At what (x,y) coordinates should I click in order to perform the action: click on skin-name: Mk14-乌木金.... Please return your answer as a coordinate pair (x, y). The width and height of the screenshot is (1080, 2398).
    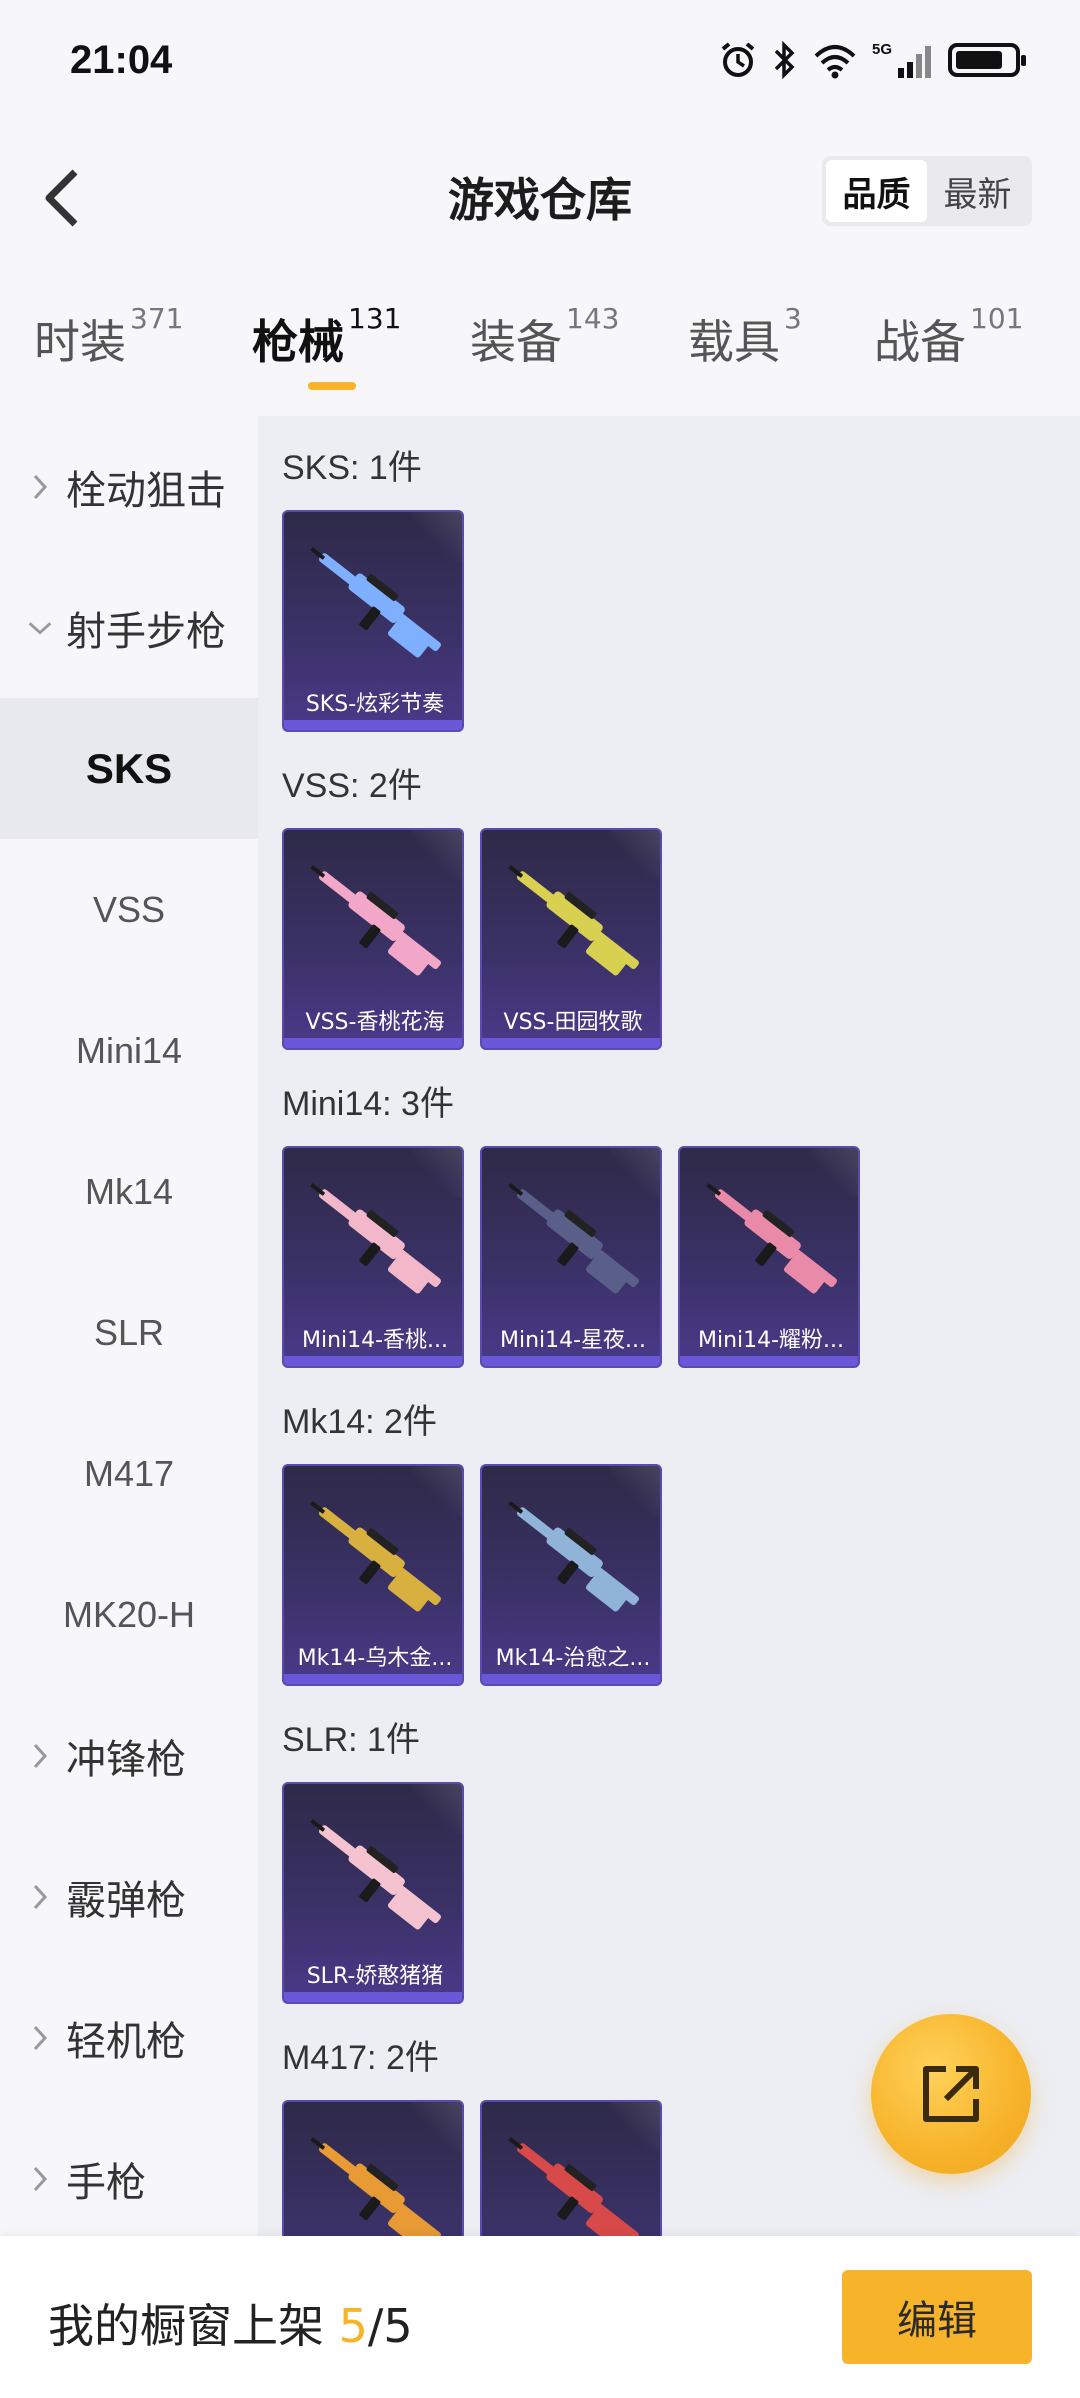
    Looking at the image, I should click on (375, 1658).